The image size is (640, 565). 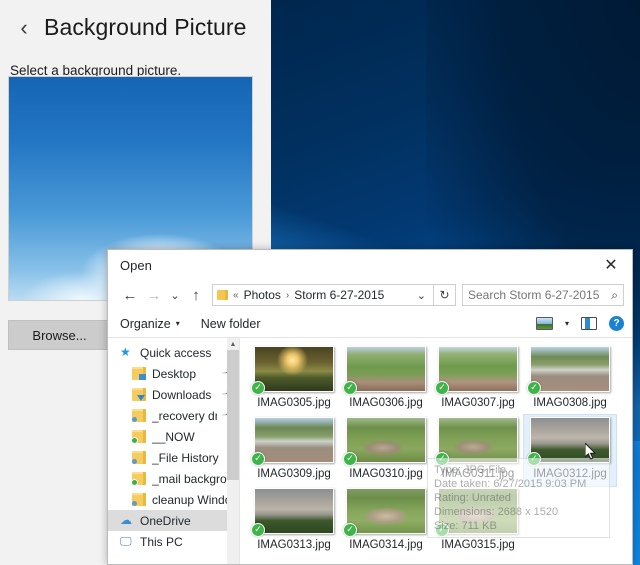 I want to click on chevron-down-icon: ▾, so click(x=567, y=323).